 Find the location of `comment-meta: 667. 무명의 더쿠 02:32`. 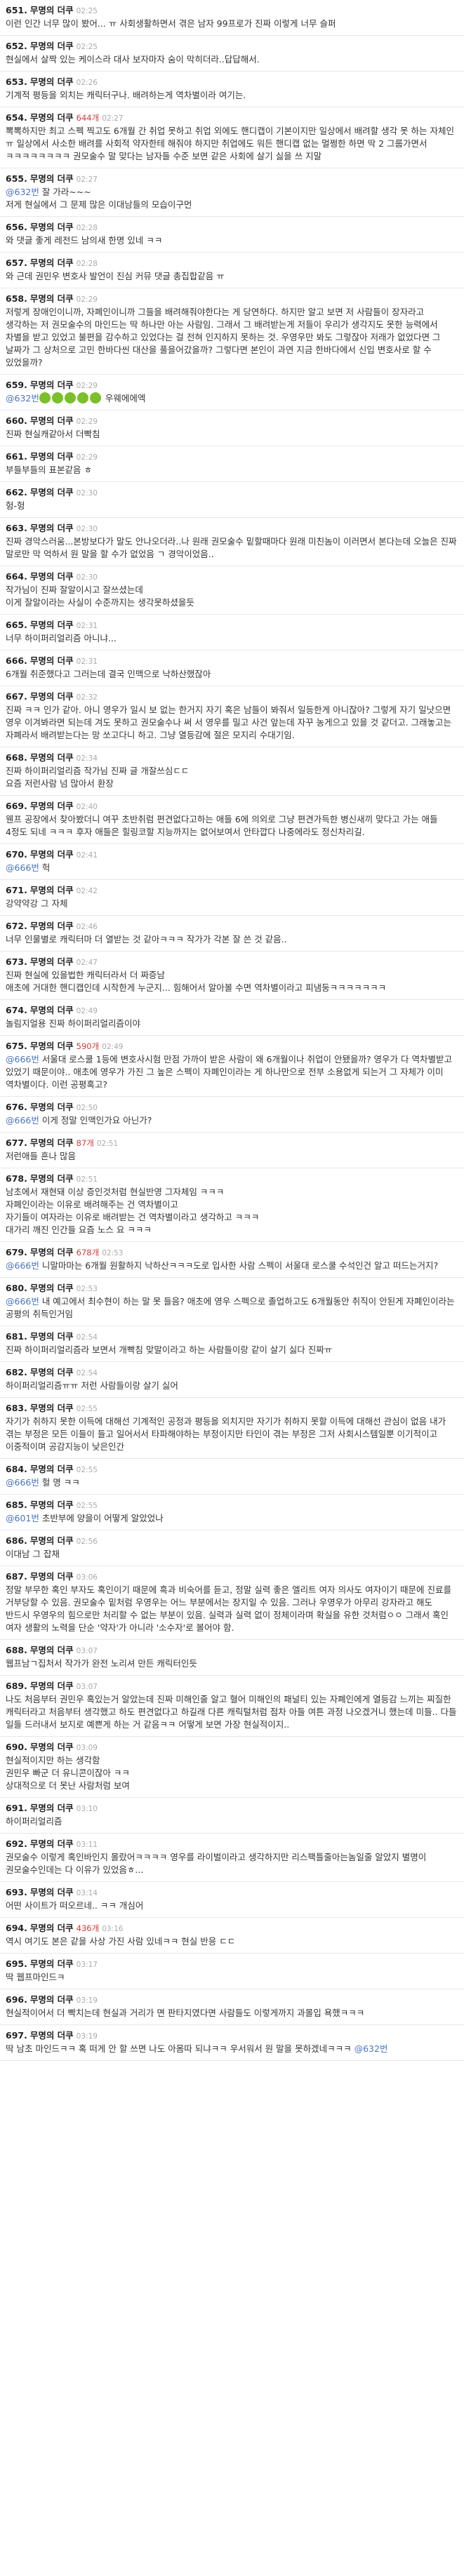

comment-meta: 667. 무명의 더쿠 02:32 is located at coordinates (232, 696).